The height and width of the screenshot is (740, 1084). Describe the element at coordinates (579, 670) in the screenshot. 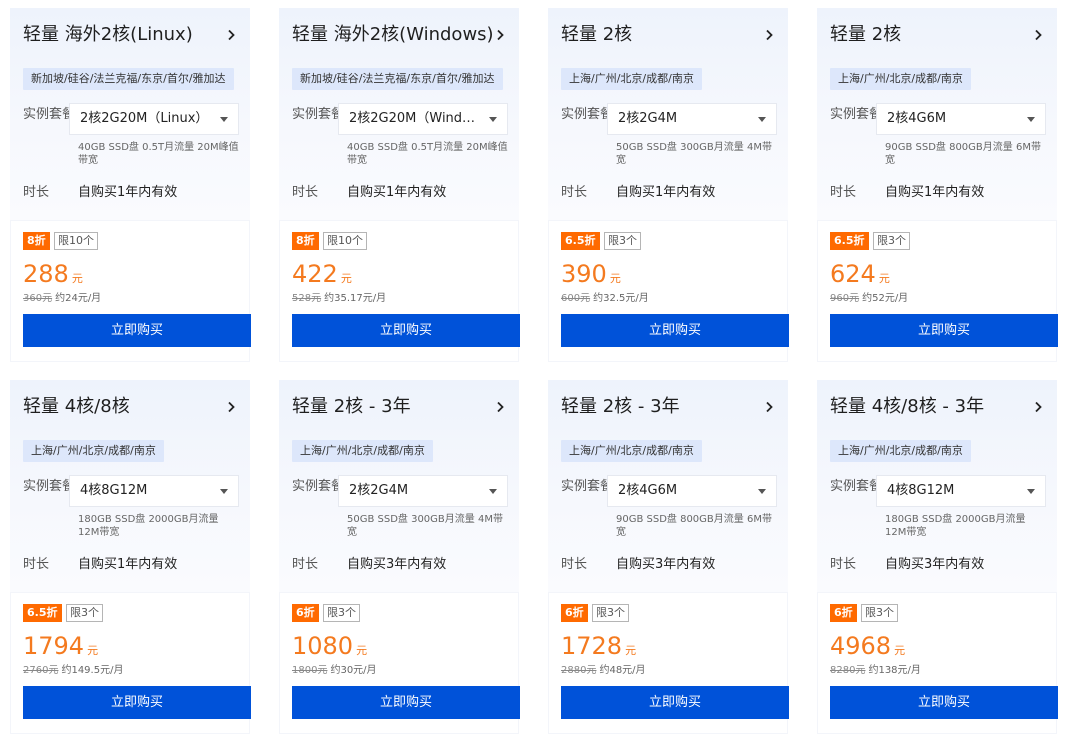

I see `original-price: 2880元` at that location.